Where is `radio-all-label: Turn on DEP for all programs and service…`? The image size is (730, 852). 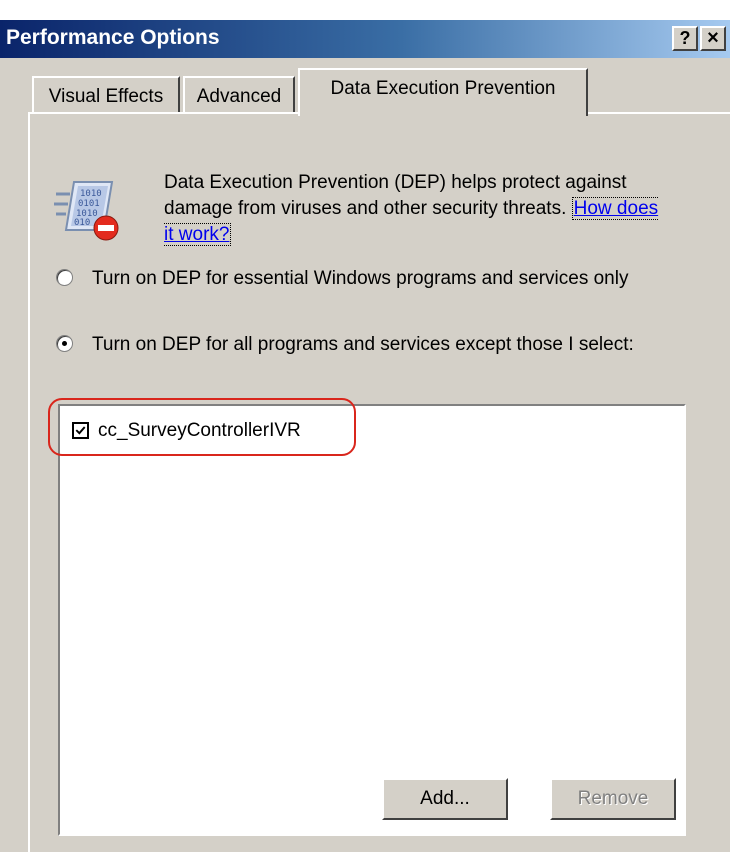
radio-all-label: Turn on DEP for all programs and service… is located at coordinates (363, 344).